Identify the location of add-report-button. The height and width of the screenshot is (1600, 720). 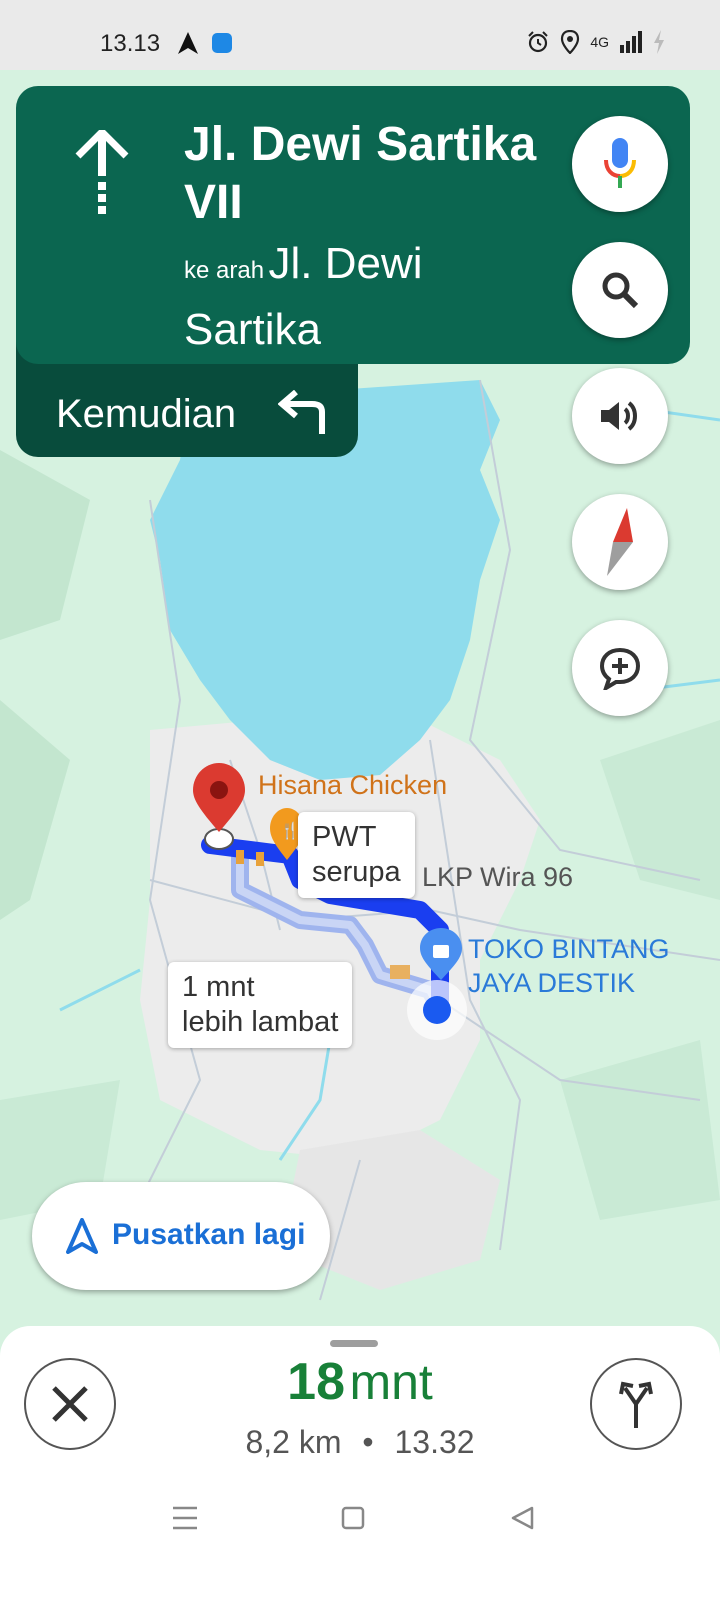
(620, 668).